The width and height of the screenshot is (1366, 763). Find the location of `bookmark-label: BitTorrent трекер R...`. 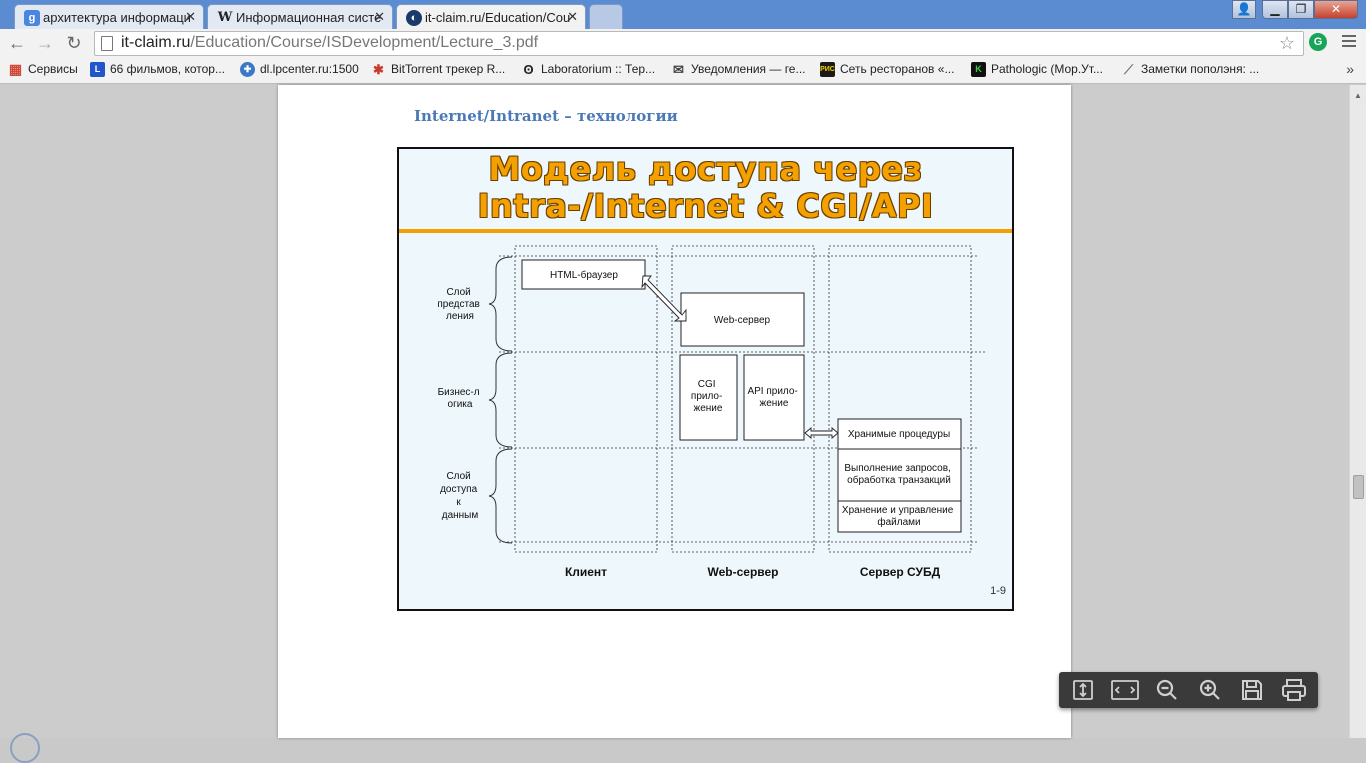

bookmark-label: BitTorrent трекер R... is located at coordinates (448, 69).